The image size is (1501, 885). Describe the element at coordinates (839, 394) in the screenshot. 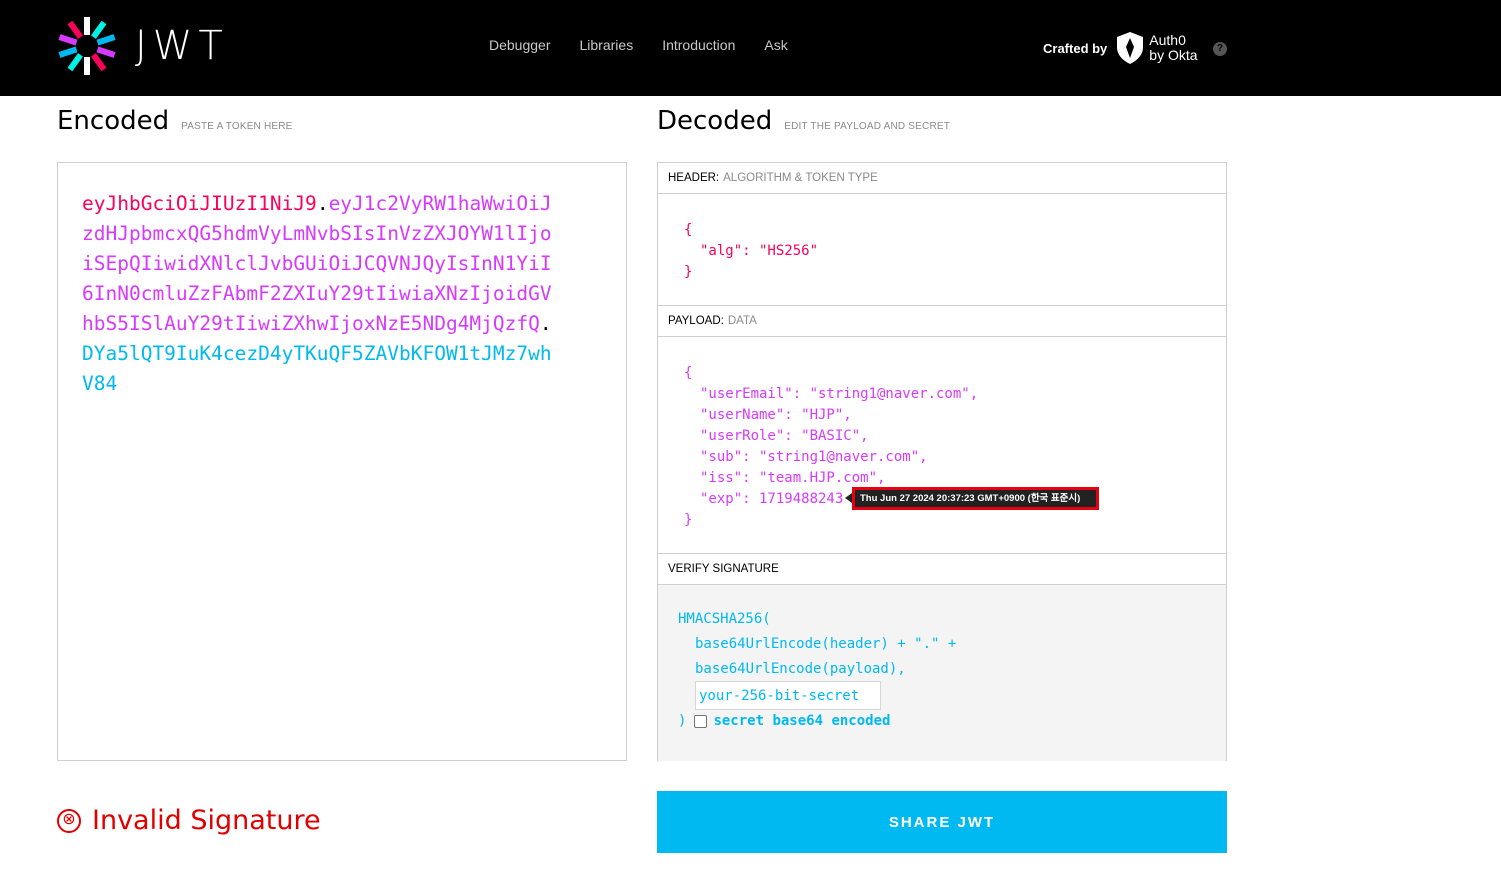

I see `json-useremail-line: "userEmail": "string1@naver.com",` at that location.